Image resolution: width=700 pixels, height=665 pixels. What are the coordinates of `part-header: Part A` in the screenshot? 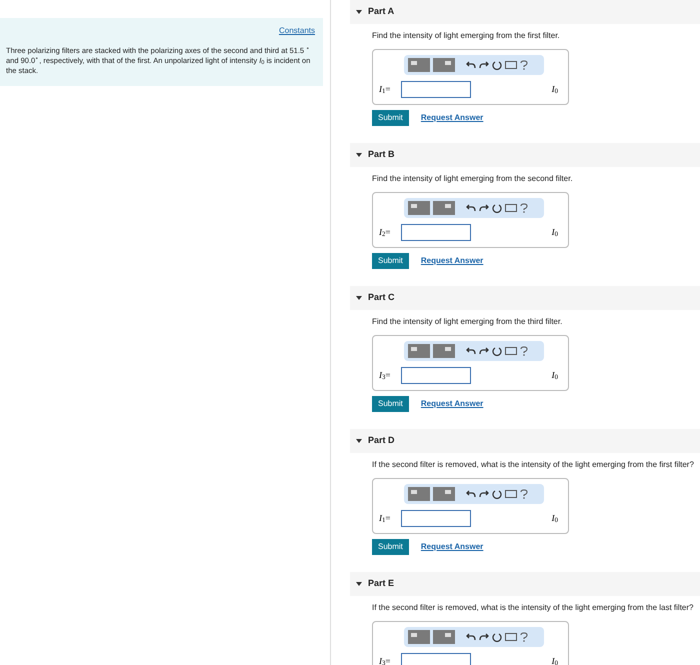 It's located at (525, 12).